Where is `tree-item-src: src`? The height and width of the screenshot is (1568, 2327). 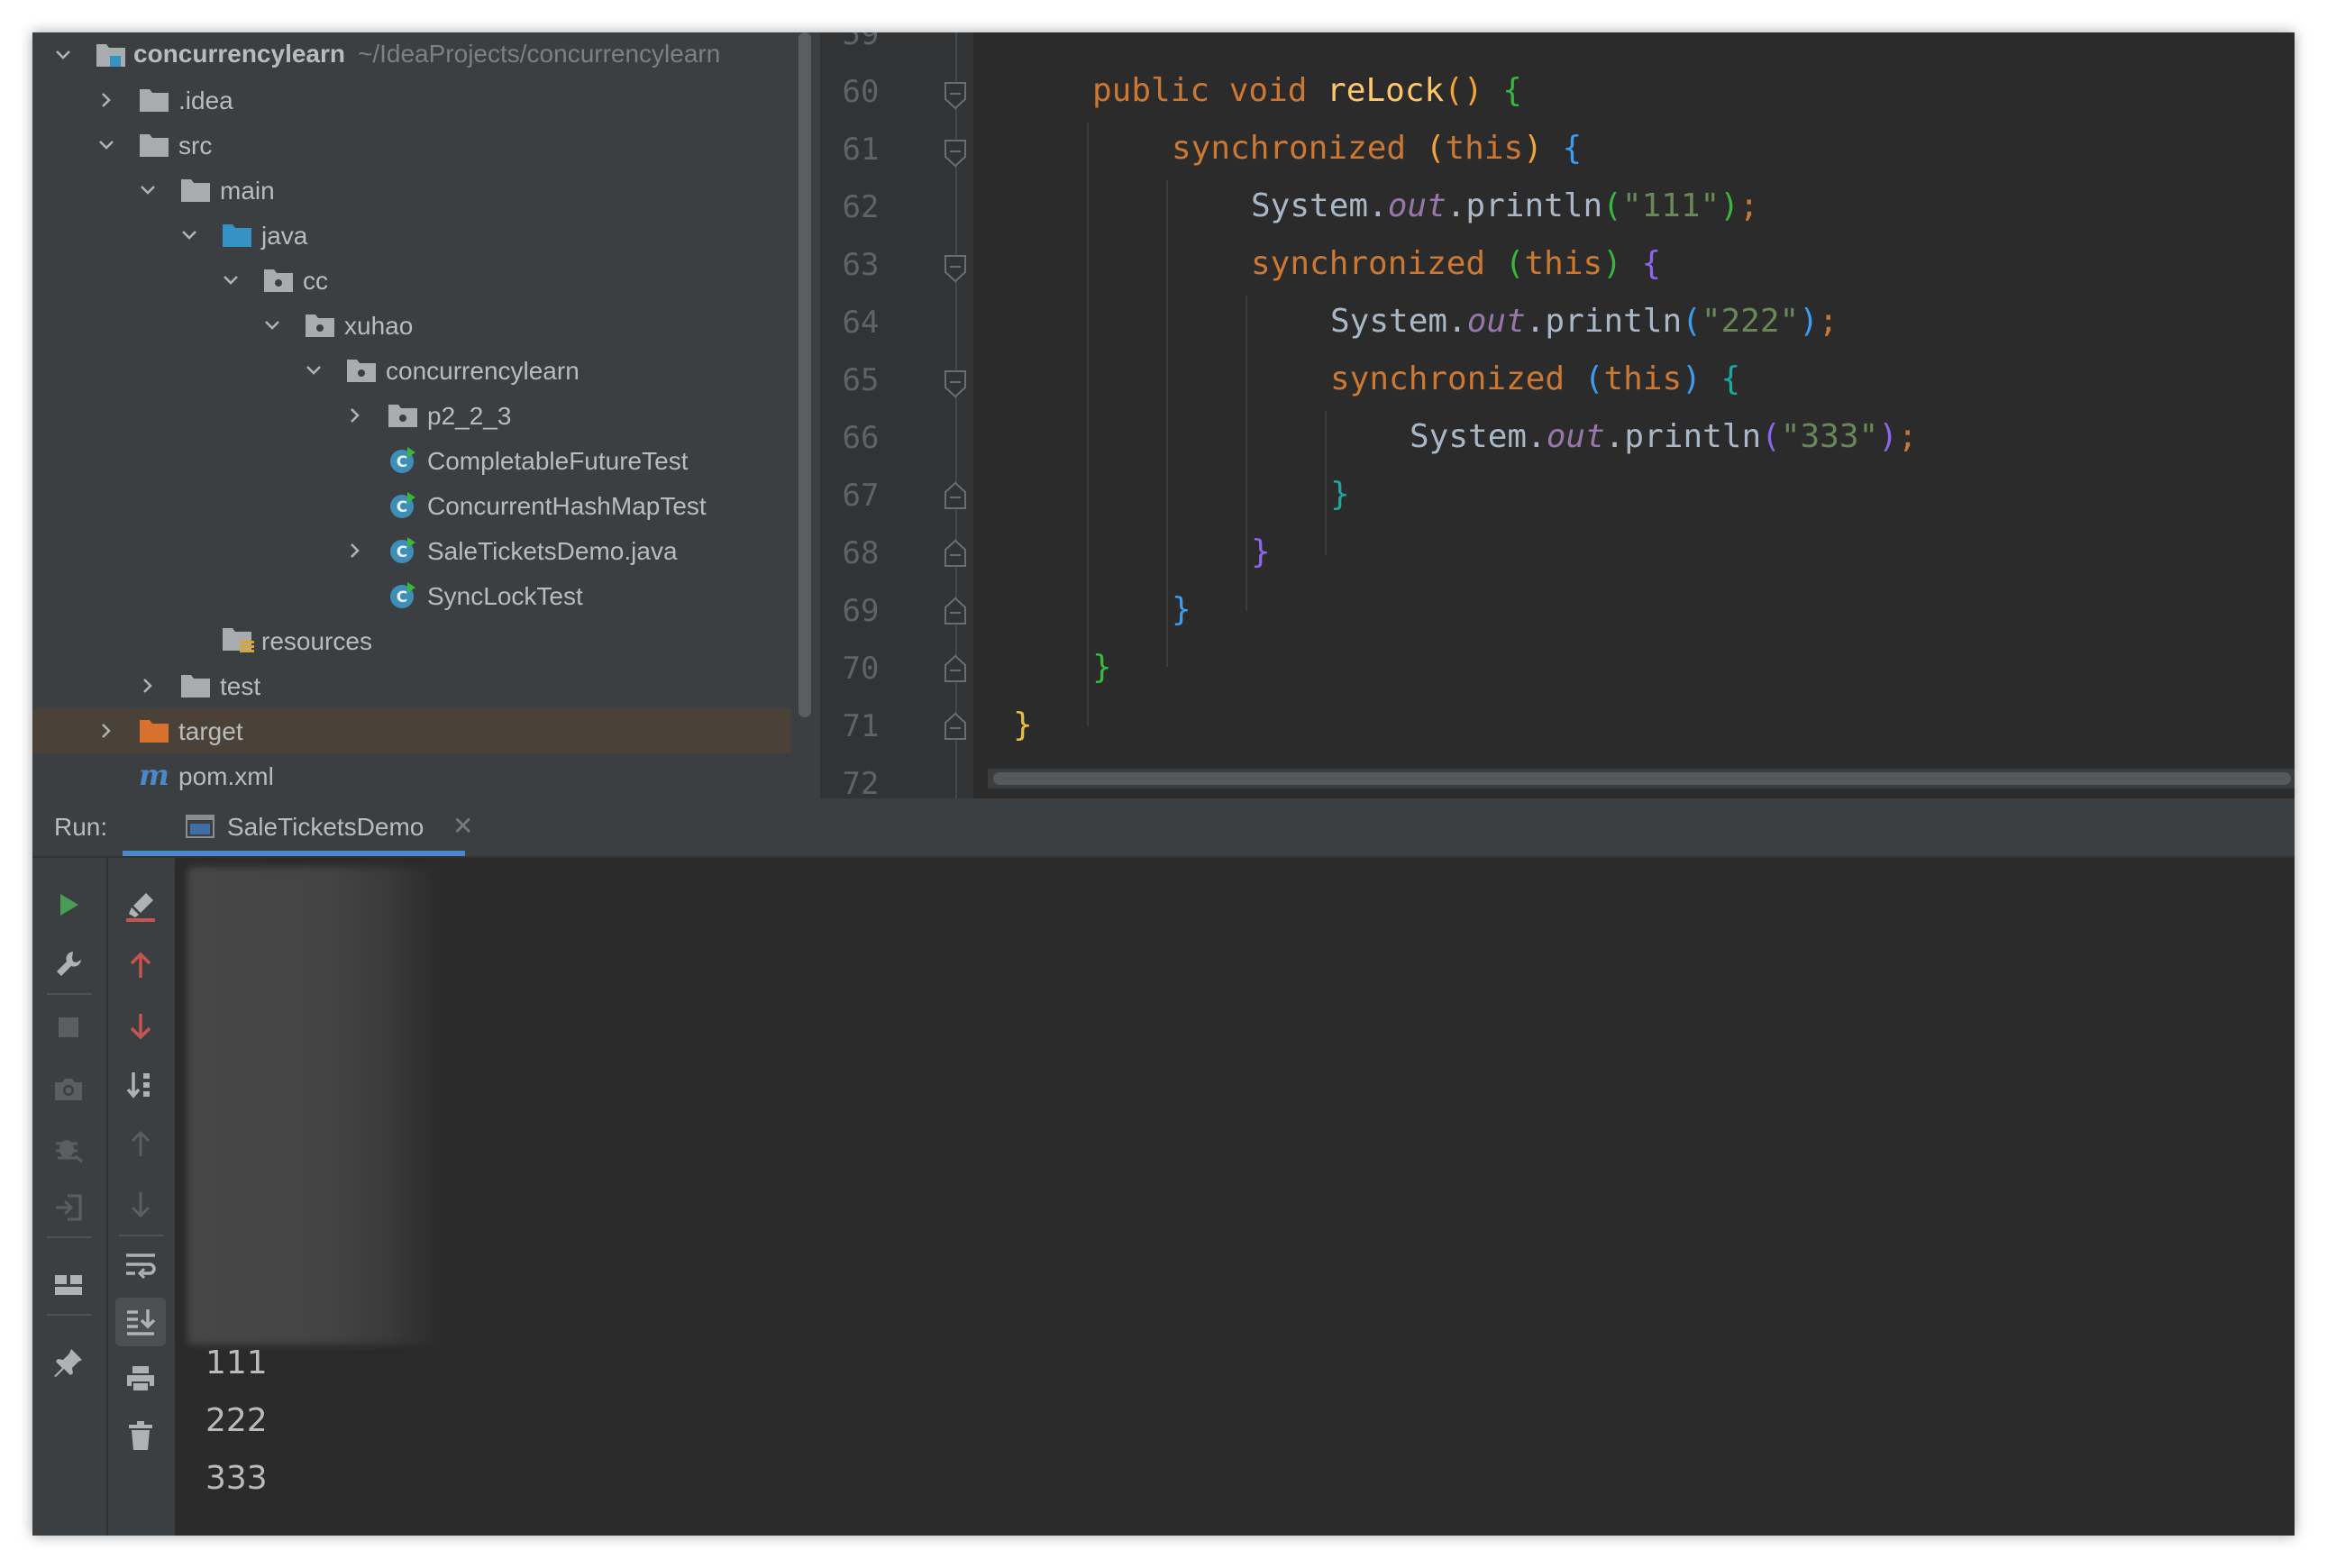
tree-item-src: src is located at coordinates (411, 145).